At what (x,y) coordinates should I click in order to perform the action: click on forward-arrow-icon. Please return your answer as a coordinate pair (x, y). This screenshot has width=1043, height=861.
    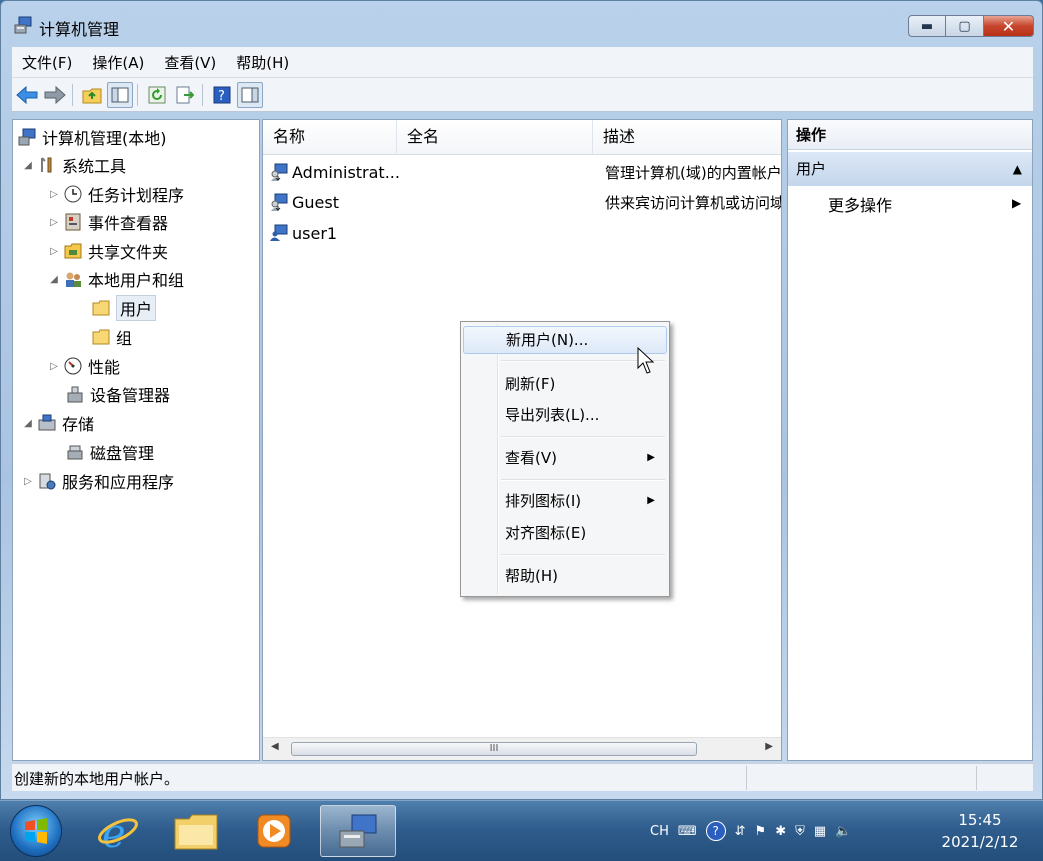
    Looking at the image, I should click on (55, 95).